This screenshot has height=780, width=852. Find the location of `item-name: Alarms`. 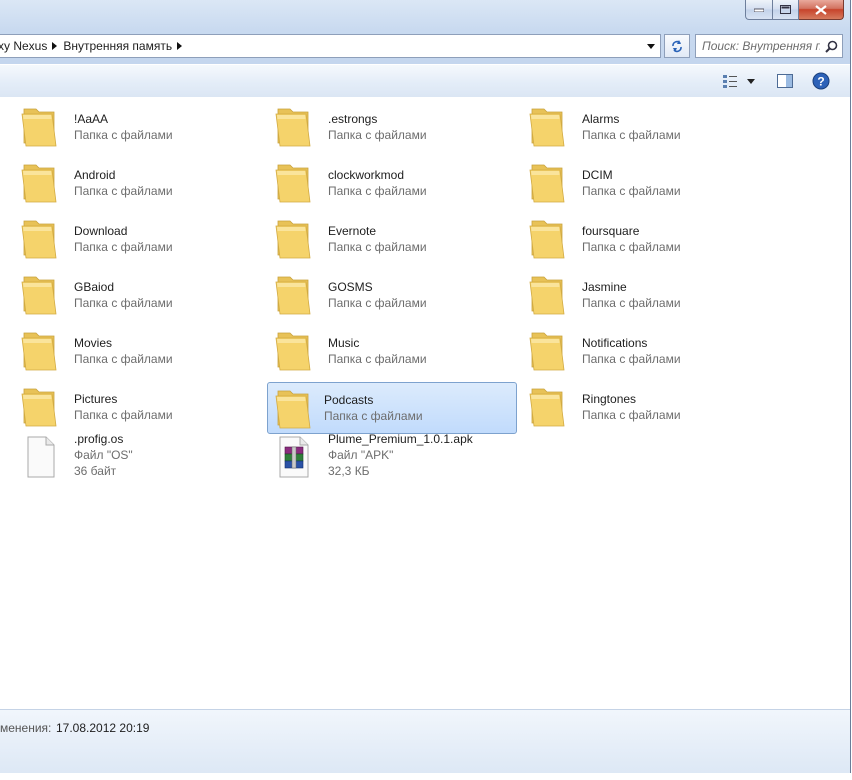

item-name: Alarms is located at coordinates (601, 119).